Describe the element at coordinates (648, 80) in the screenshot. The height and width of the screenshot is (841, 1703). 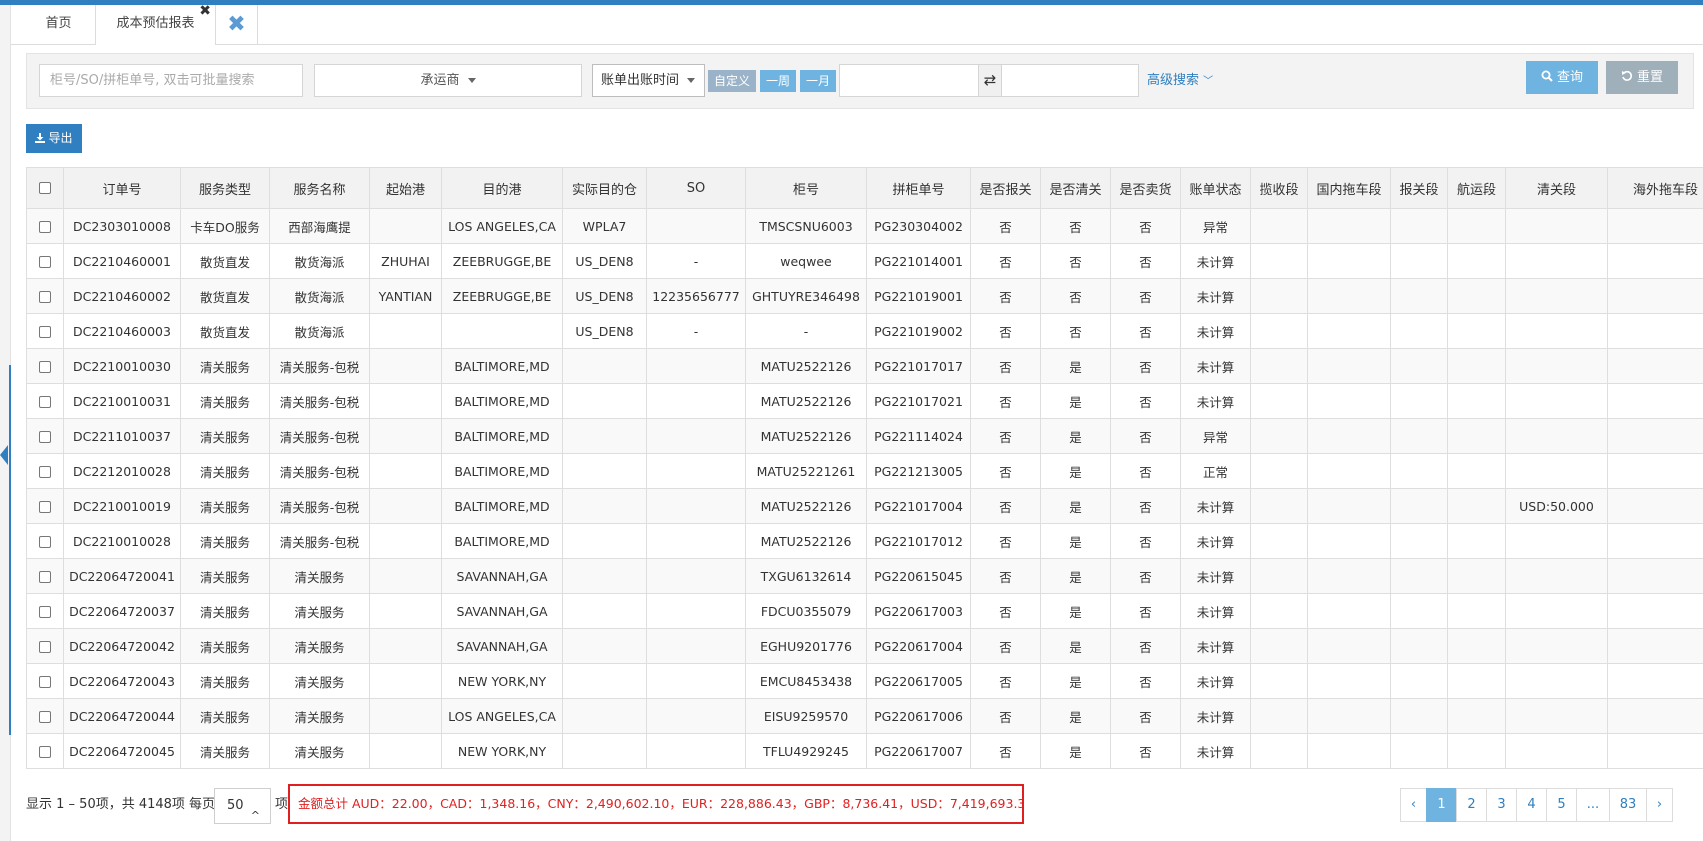
I see `time-type-select: 账单出账时间` at that location.